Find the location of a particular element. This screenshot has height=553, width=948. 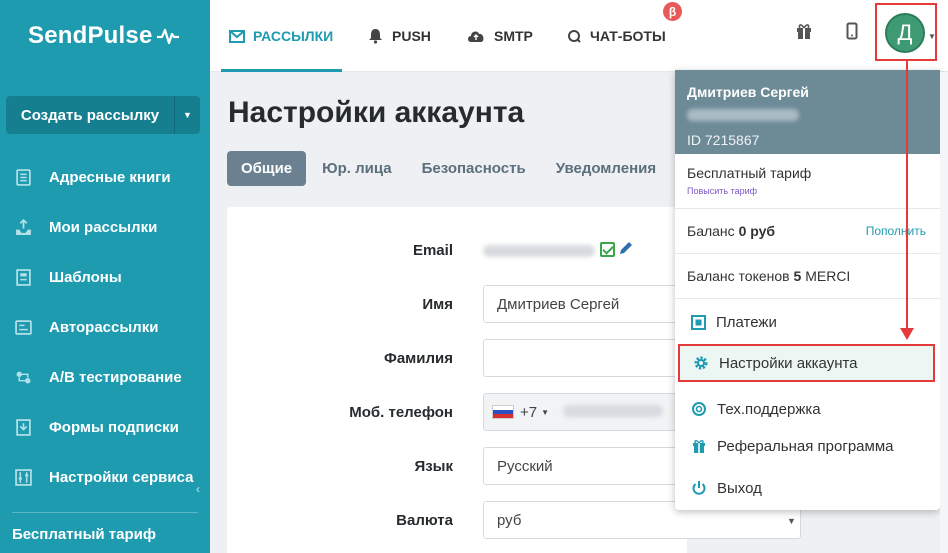

sidebar-item-automation: Авторассылки is located at coordinates (105, 327).